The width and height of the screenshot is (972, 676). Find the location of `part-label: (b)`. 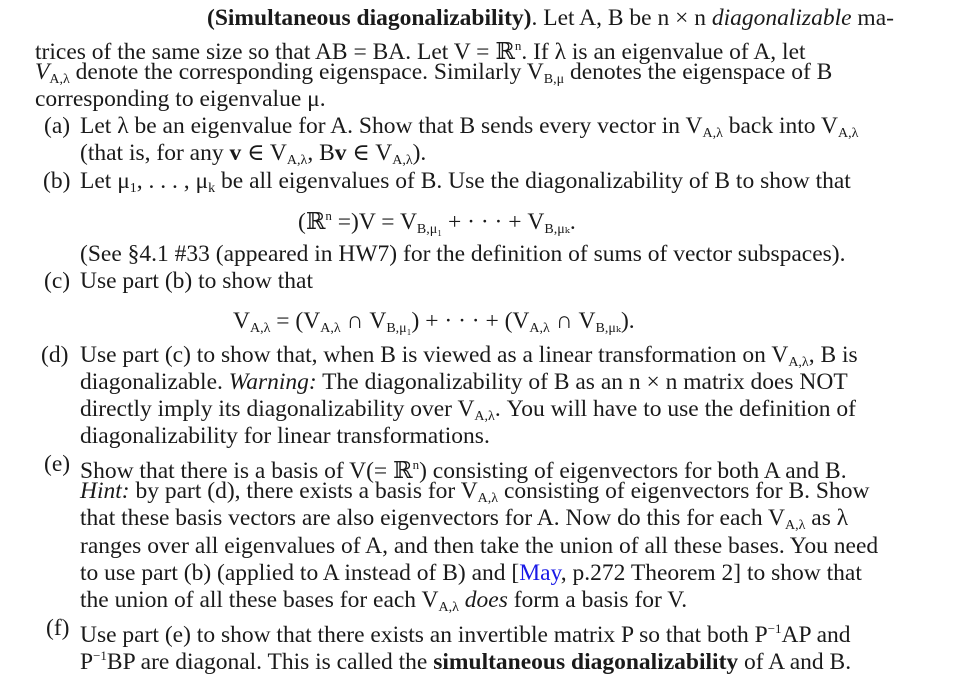

part-label: (b) is located at coordinates (57, 181).